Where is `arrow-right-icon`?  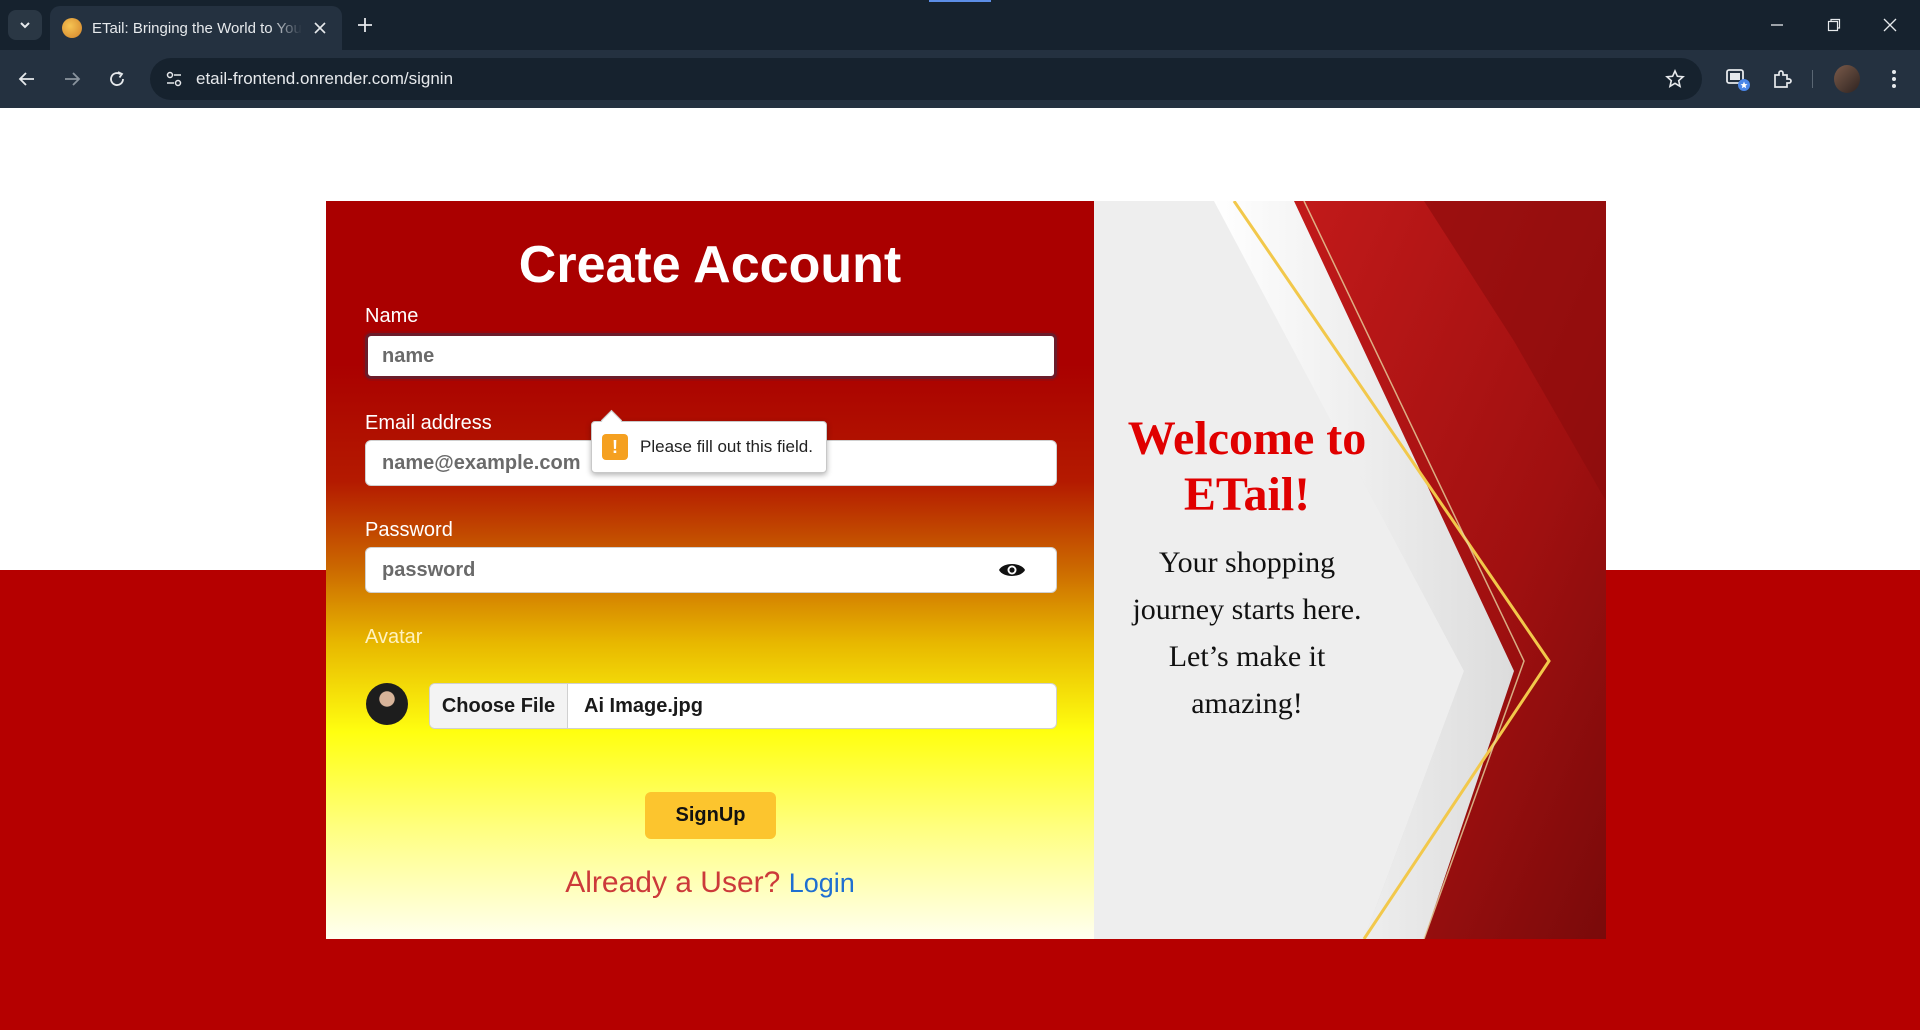
arrow-right-icon is located at coordinates (73, 79).